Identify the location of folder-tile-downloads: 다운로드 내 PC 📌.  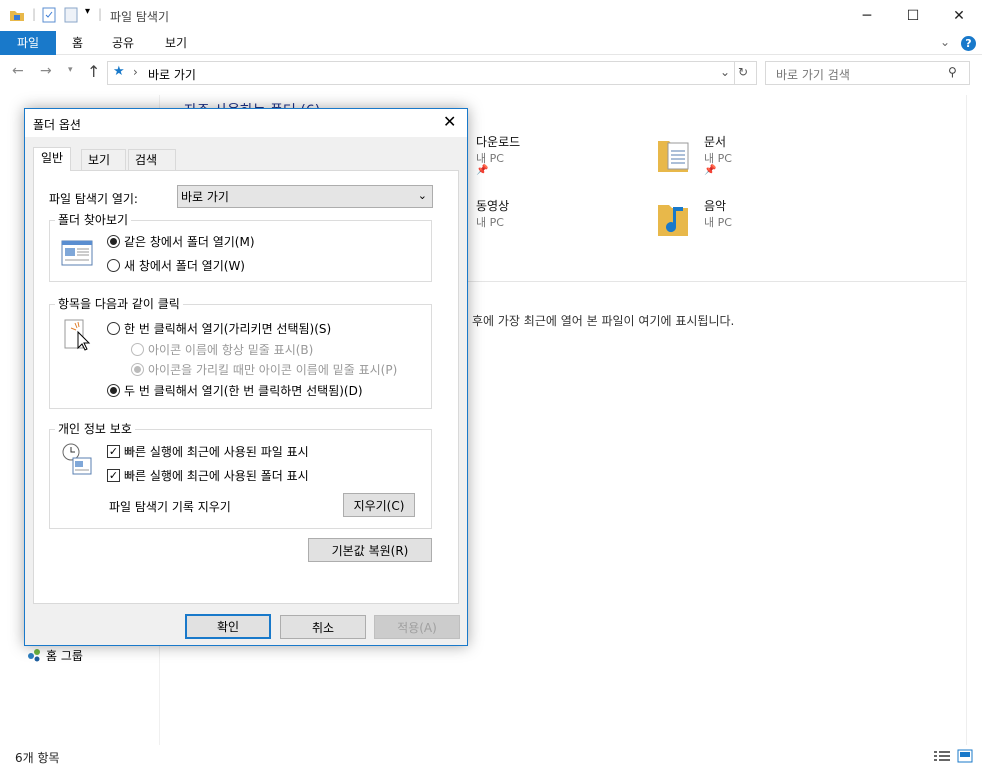
(545, 158).